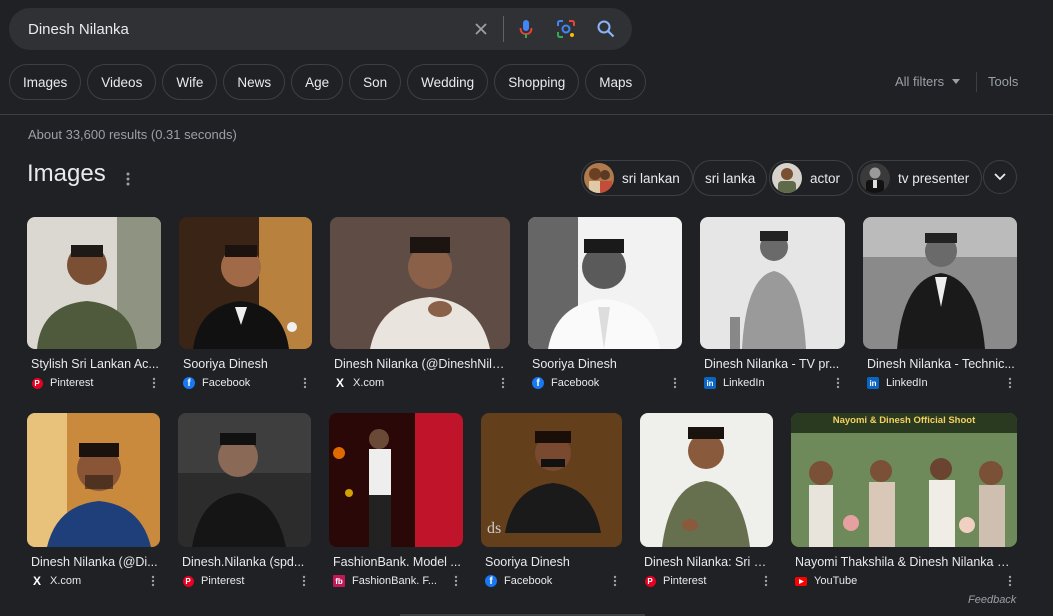  Describe the element at coordinates (685, 581) in the screenshot. I see `source-name: Pinterest` at that location.